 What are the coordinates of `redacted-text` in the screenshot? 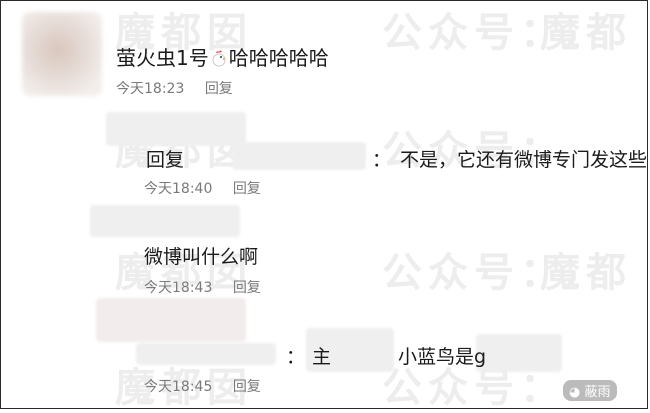 It's located at (519, 353).